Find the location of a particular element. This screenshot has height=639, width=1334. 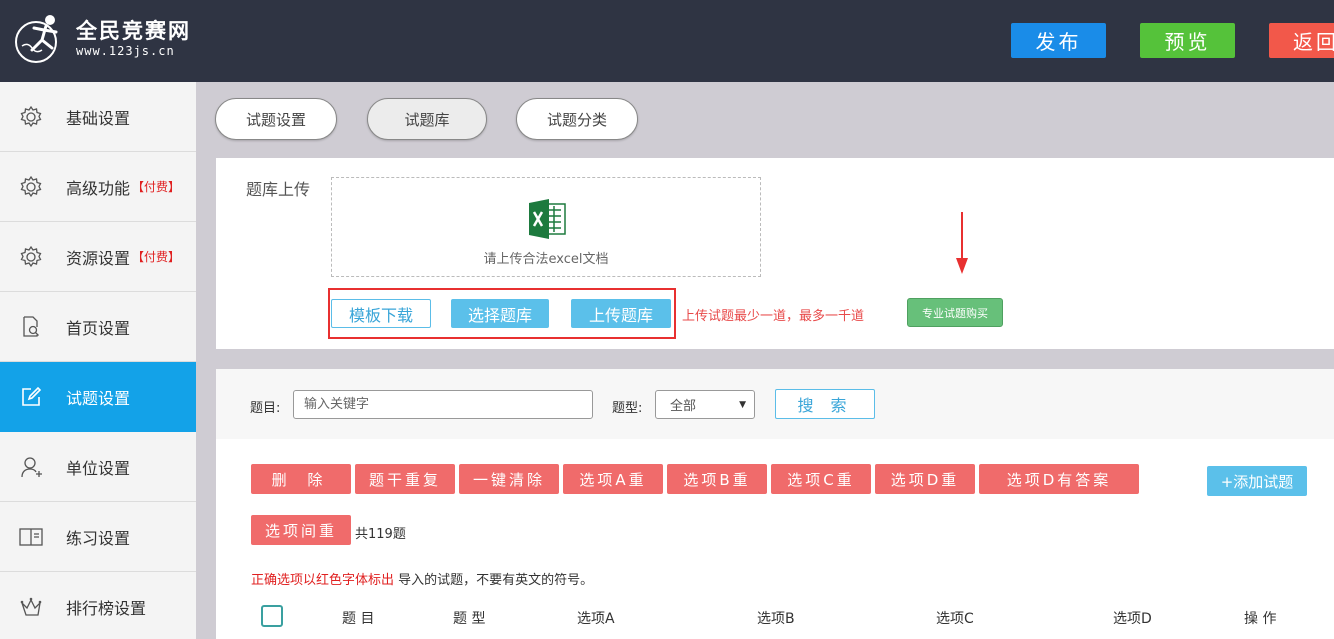

import-note: 正确选项以红色字体标出 导入的试题，不要有英文的符号。 is located at coordinates (422, 578).